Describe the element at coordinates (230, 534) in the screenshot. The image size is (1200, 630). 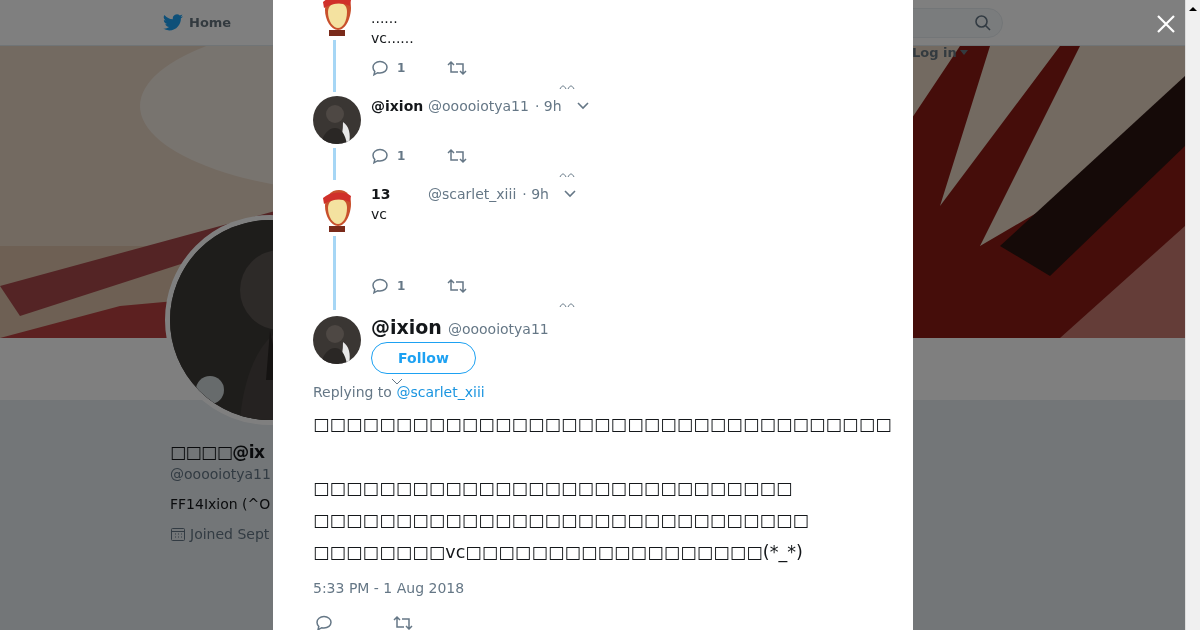
I see `join-date: Joined Sept` at that location.